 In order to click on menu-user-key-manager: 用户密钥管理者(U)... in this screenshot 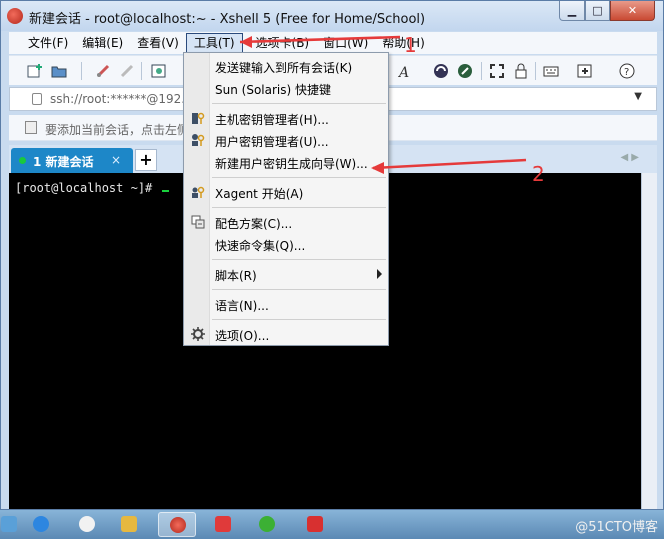, I will do `click(286, 140)`.